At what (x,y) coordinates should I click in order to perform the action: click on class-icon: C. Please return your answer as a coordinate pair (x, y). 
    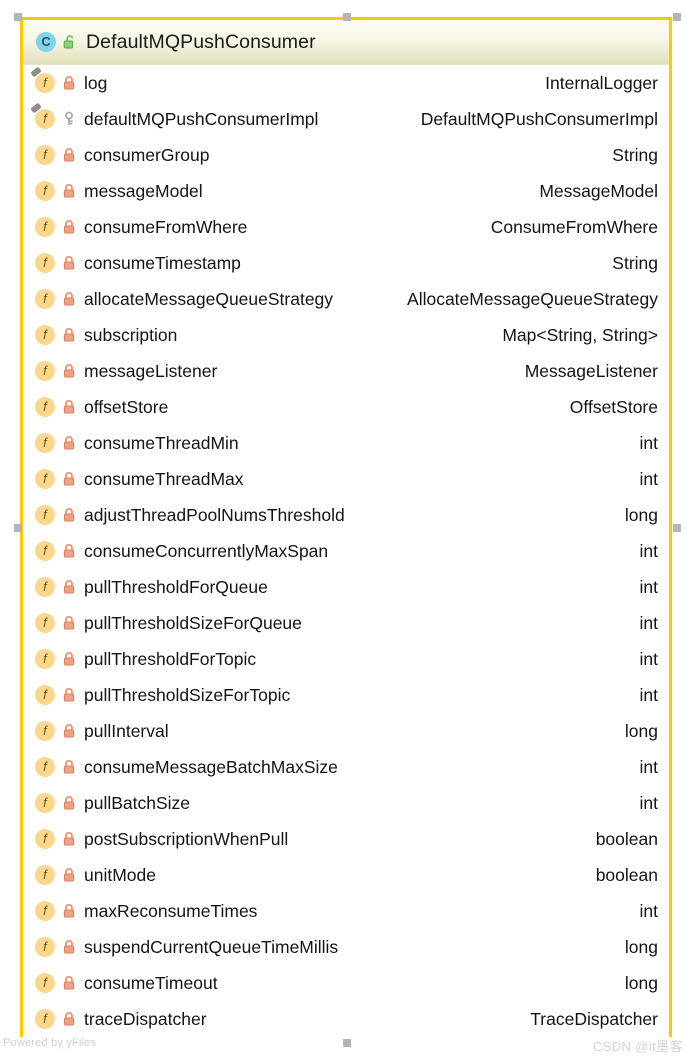
    Looking at the image, I should click on (46, 42).